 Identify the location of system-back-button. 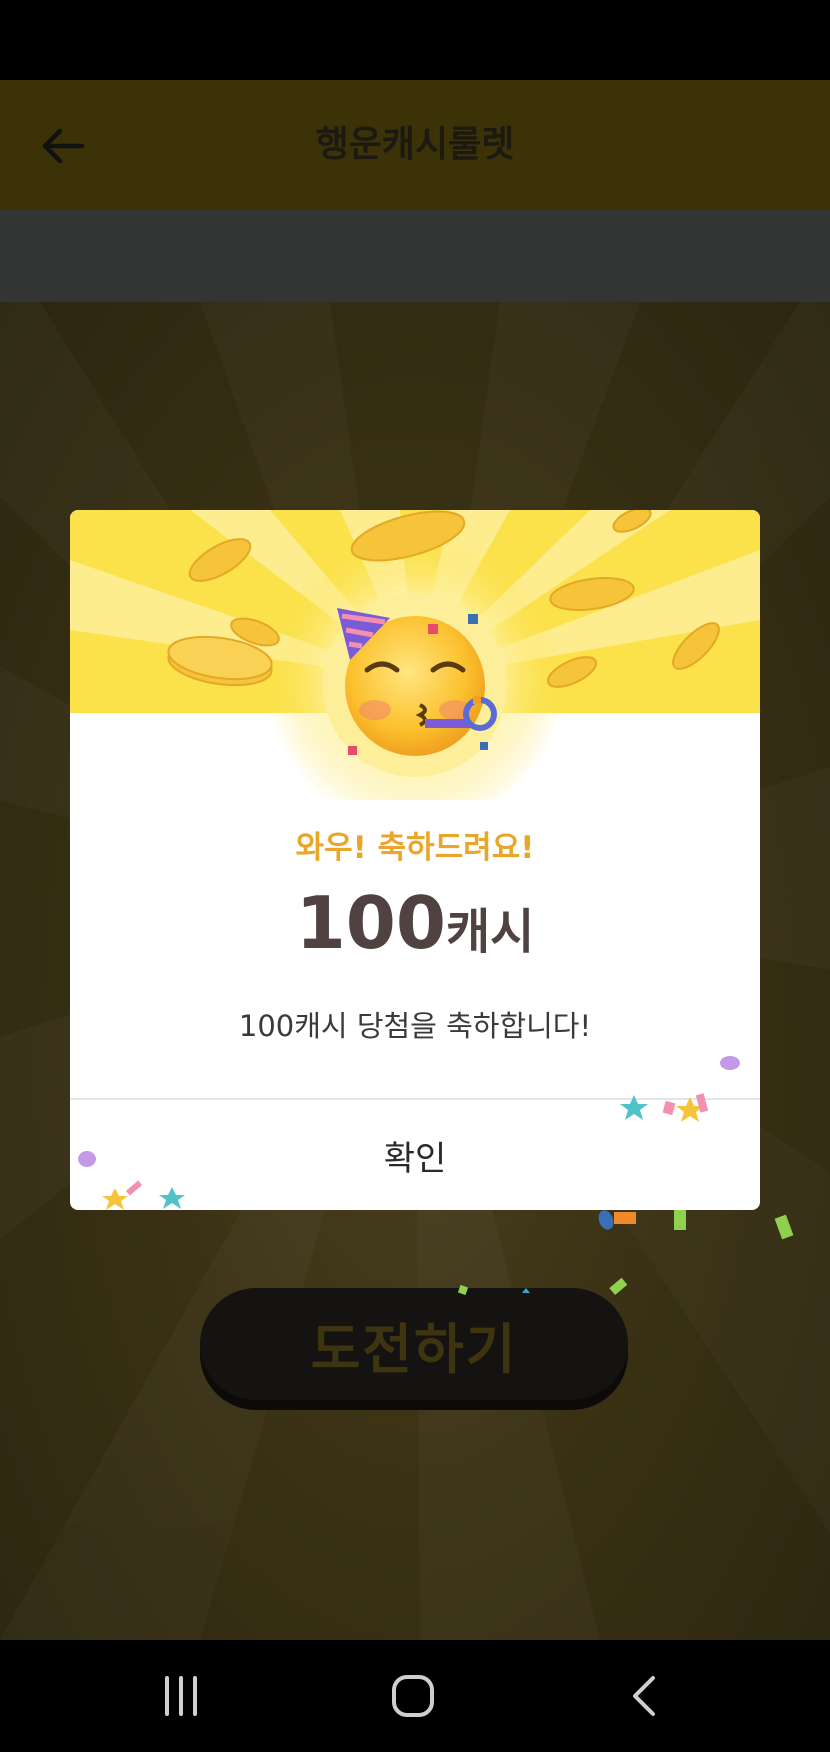
(645, 1696).